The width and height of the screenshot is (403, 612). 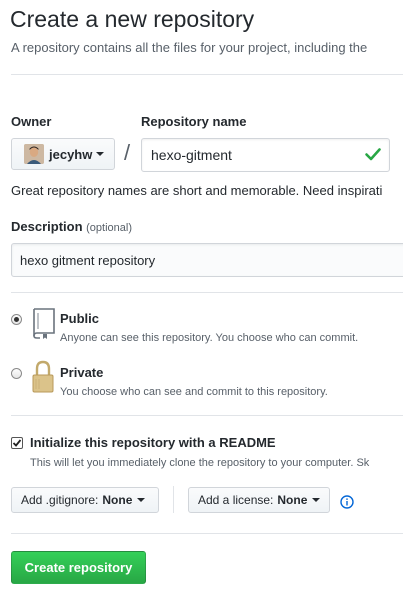 I want to click on gitignore-select: Add .gitignore: None, so click(x=85, y=500).